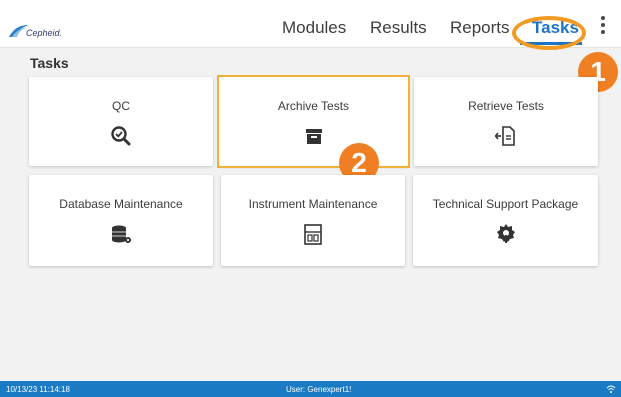  Describe the element at coordinates (313, 136) in the screenshot. I see `archive-box-icon` at that location.